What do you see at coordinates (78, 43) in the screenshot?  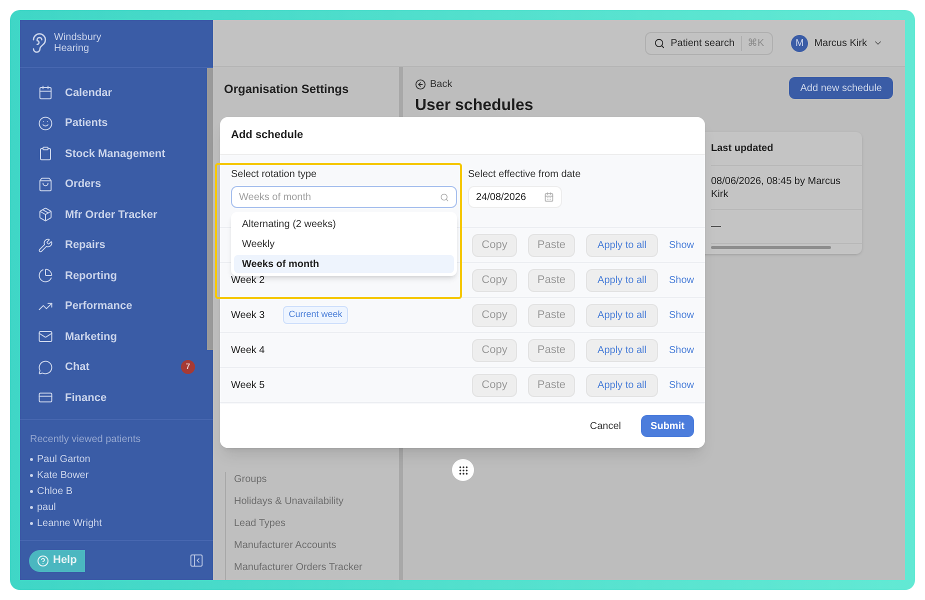 I see `brand-name: Windsbury Hearing` at bounding box center [78, 43].